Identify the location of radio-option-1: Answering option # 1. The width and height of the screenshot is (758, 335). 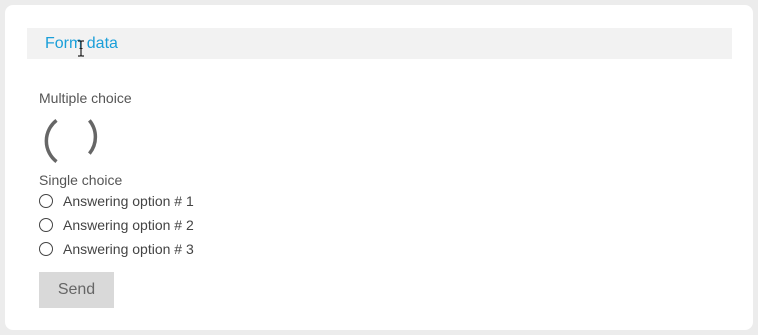
(116, 201).